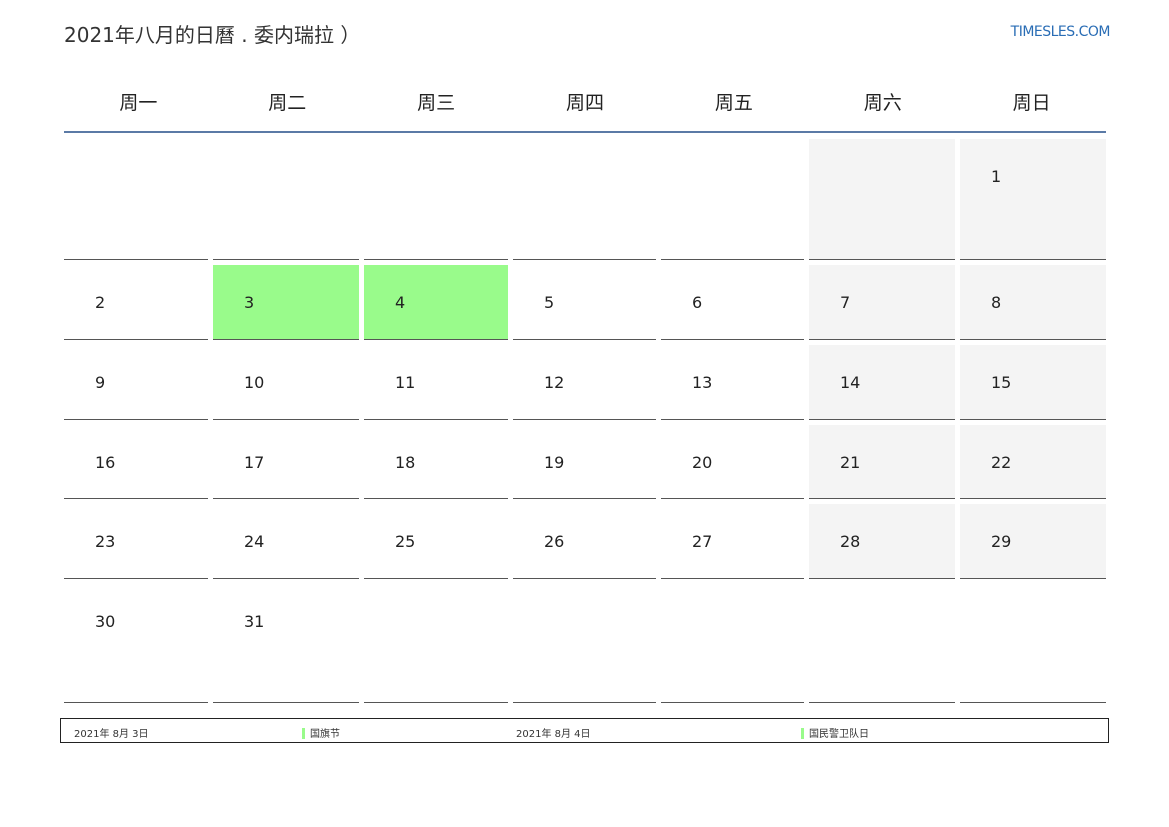 This screenshot has height=827, width=1169. Describe the element at coordinates (325, 734) in the screenshot. I see `legend-name-1: 国旗节` at that location.